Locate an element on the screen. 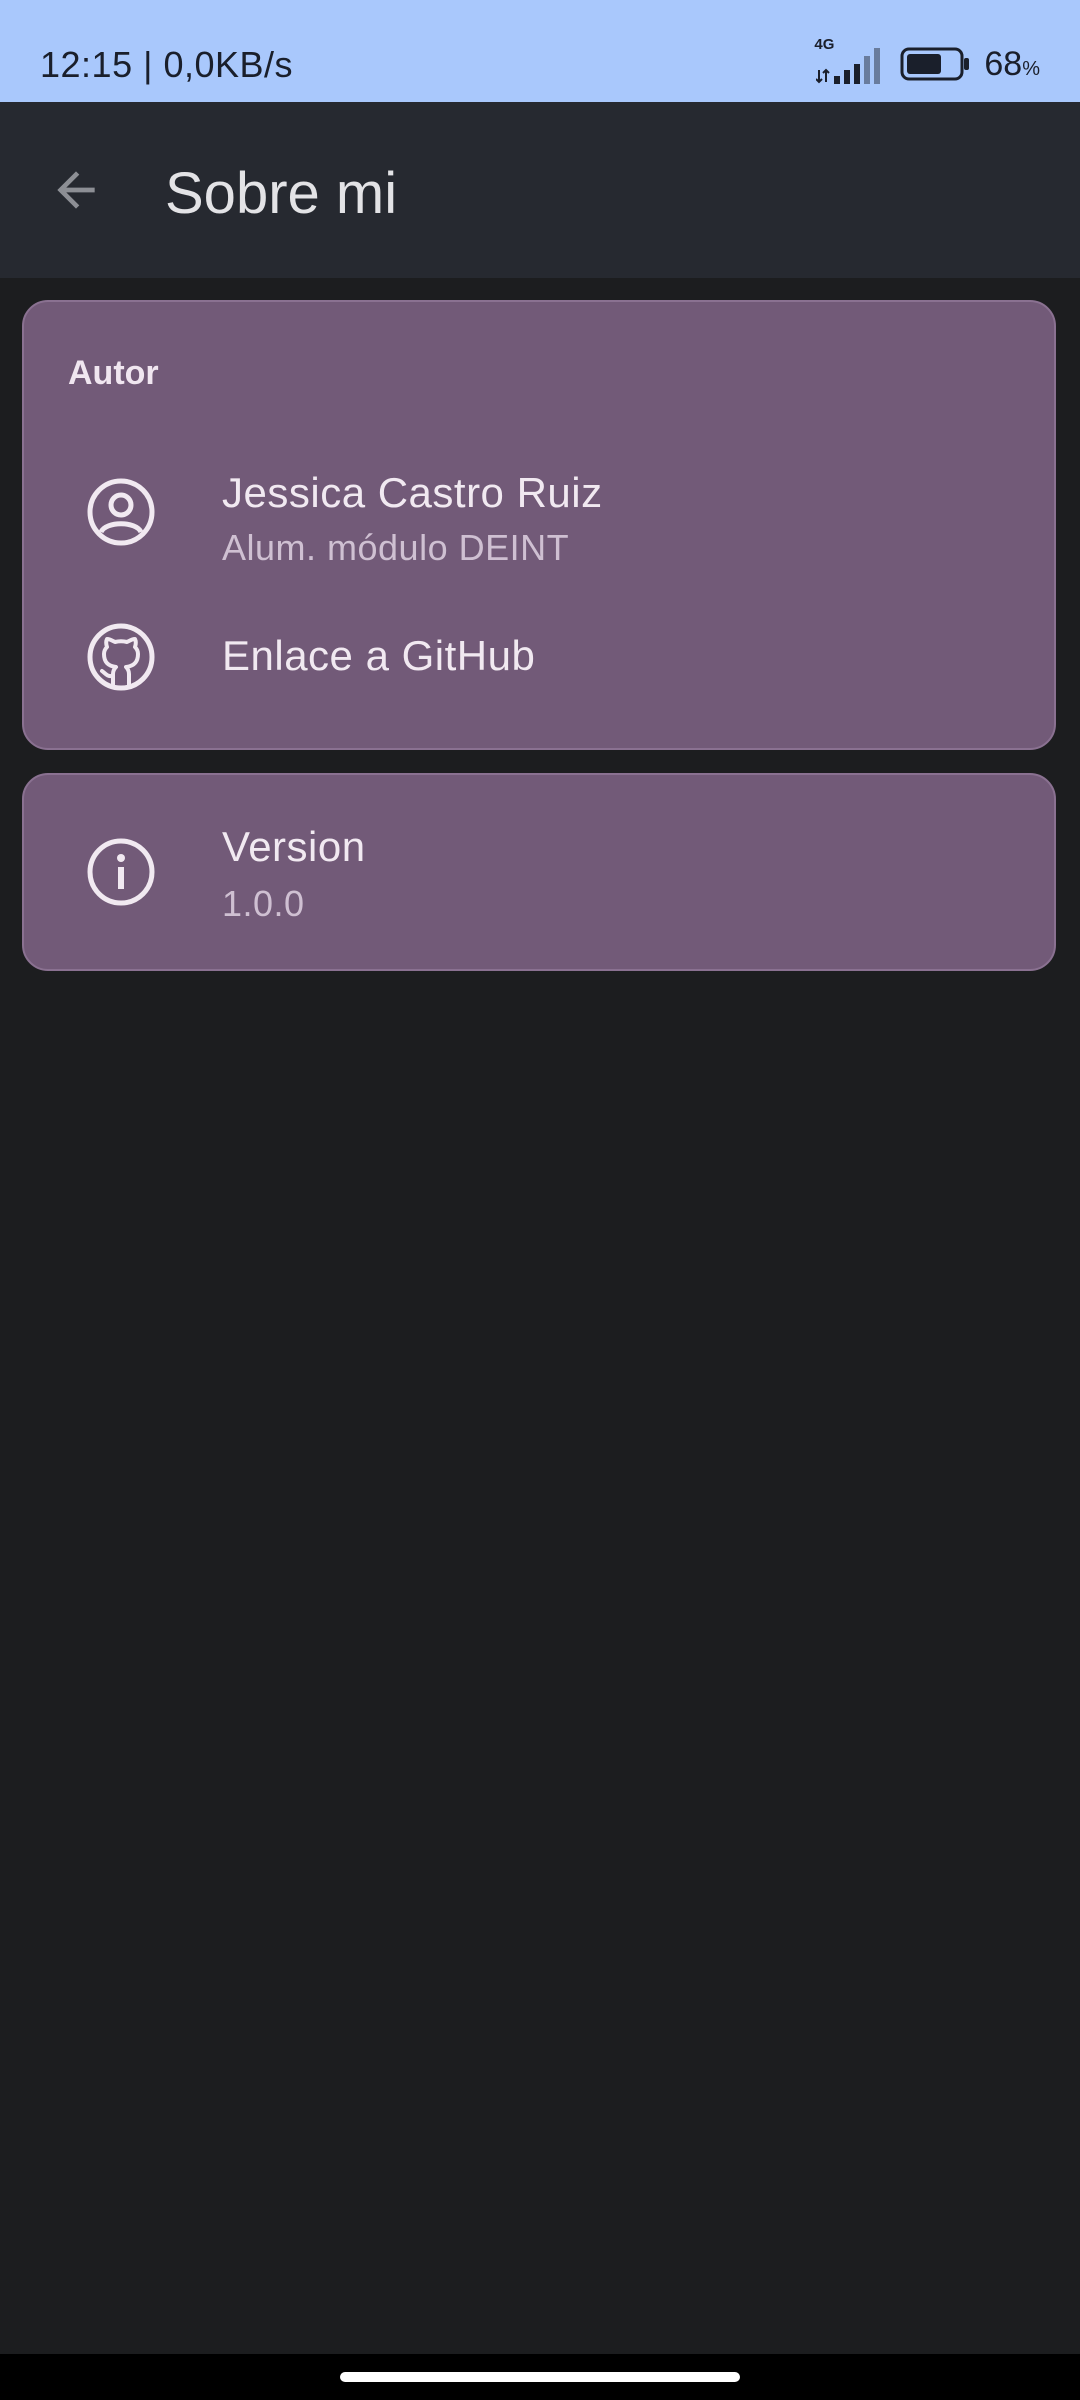 The height and width of the screenshot is (2400, 1080). github-link-row: Enlace a GitHub is located at coordinates (539, 657).